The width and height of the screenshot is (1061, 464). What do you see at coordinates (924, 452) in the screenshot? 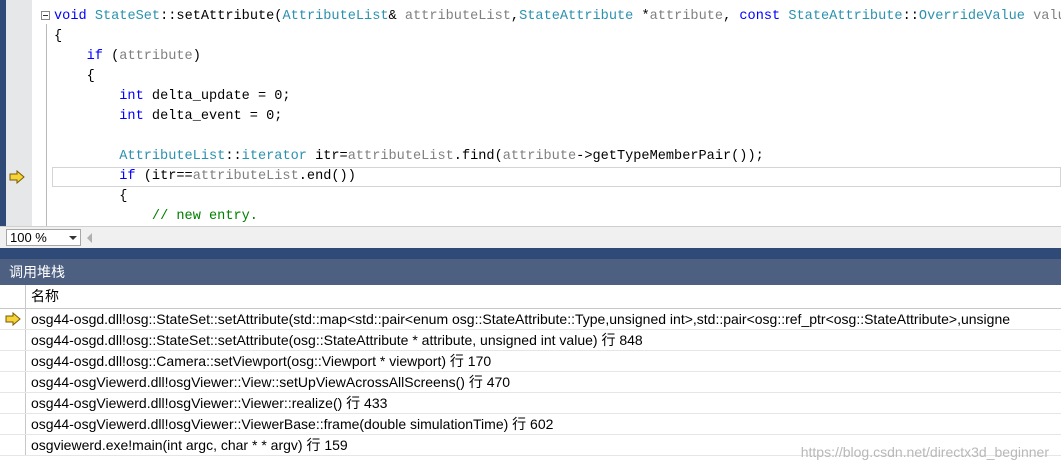
I see `watermark: https://blog.csdn.net/directx3d_beginner` at bounding box center [924, 452].